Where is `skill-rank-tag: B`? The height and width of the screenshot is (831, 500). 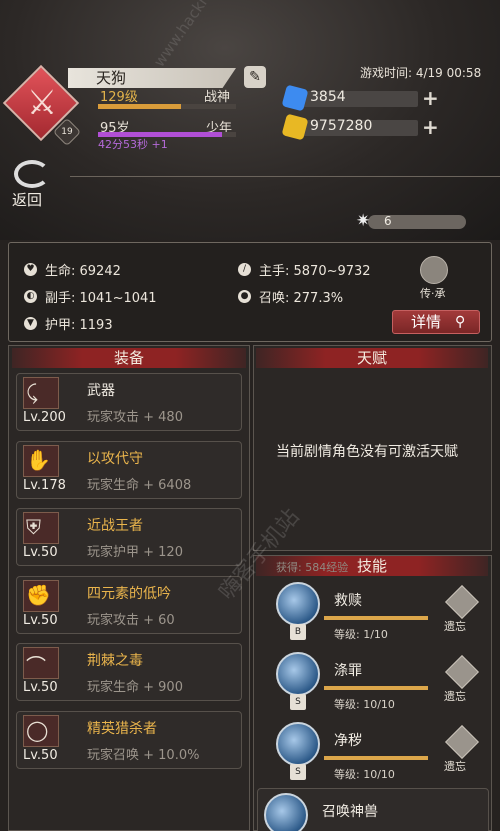
skill-rank-tag: B is located at coordinates (298, 632).